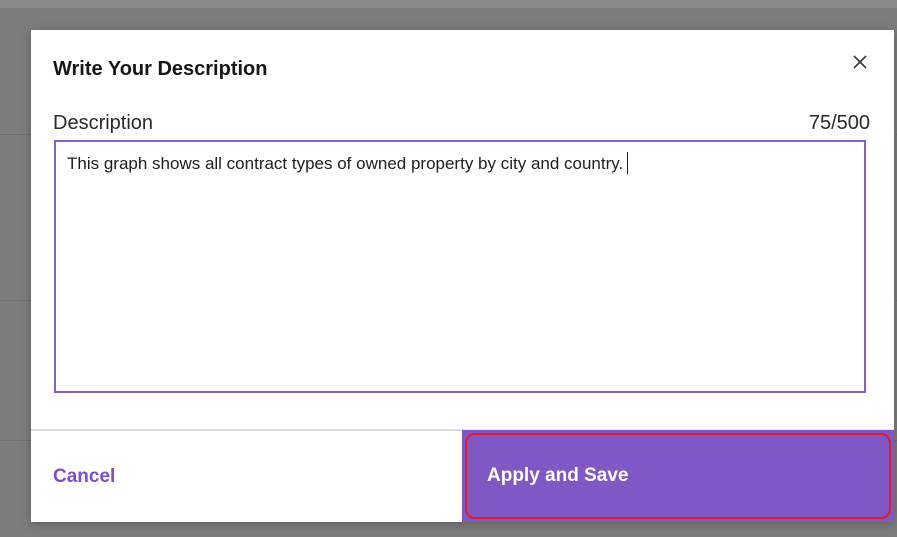  I want to click on apply-and-save-button: Apply and Save, so click(678, 476).